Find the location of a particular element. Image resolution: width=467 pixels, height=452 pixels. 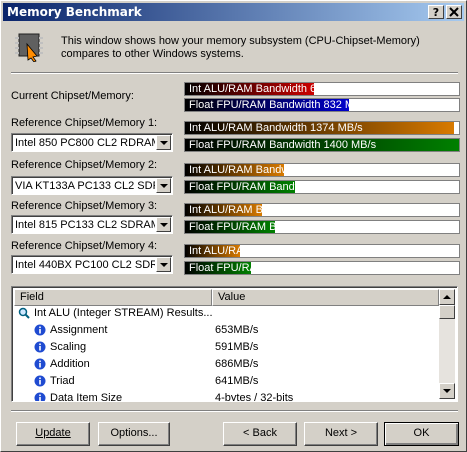

reference-4-int-bar: Int ALU/RAM Bandwidth 287 MB/s is located at coordinates (322, 251).